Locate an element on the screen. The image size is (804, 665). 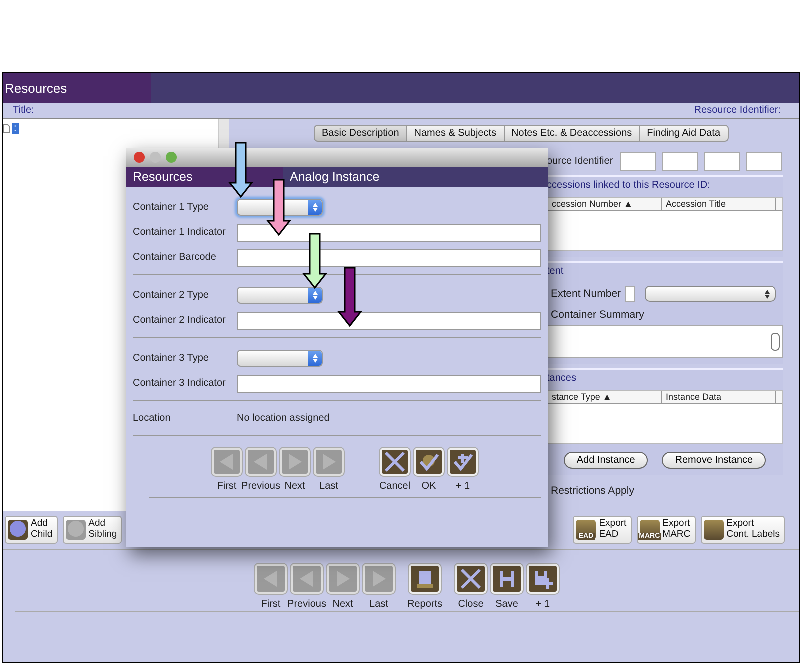
dialog-title: Analog Instance is located at coordinates (334, 177).